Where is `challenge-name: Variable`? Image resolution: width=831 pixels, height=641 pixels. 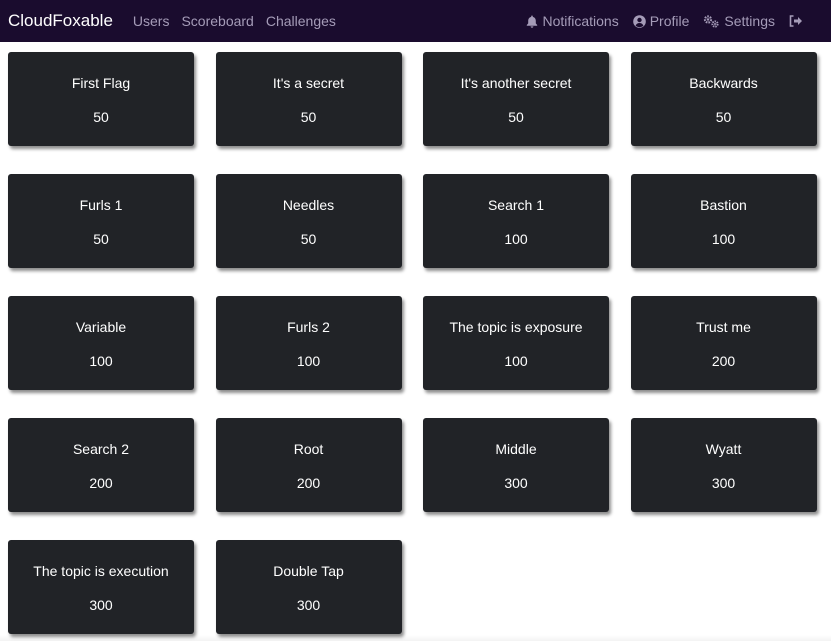
challenge-name: Variable is located at coordinates (101, 327).